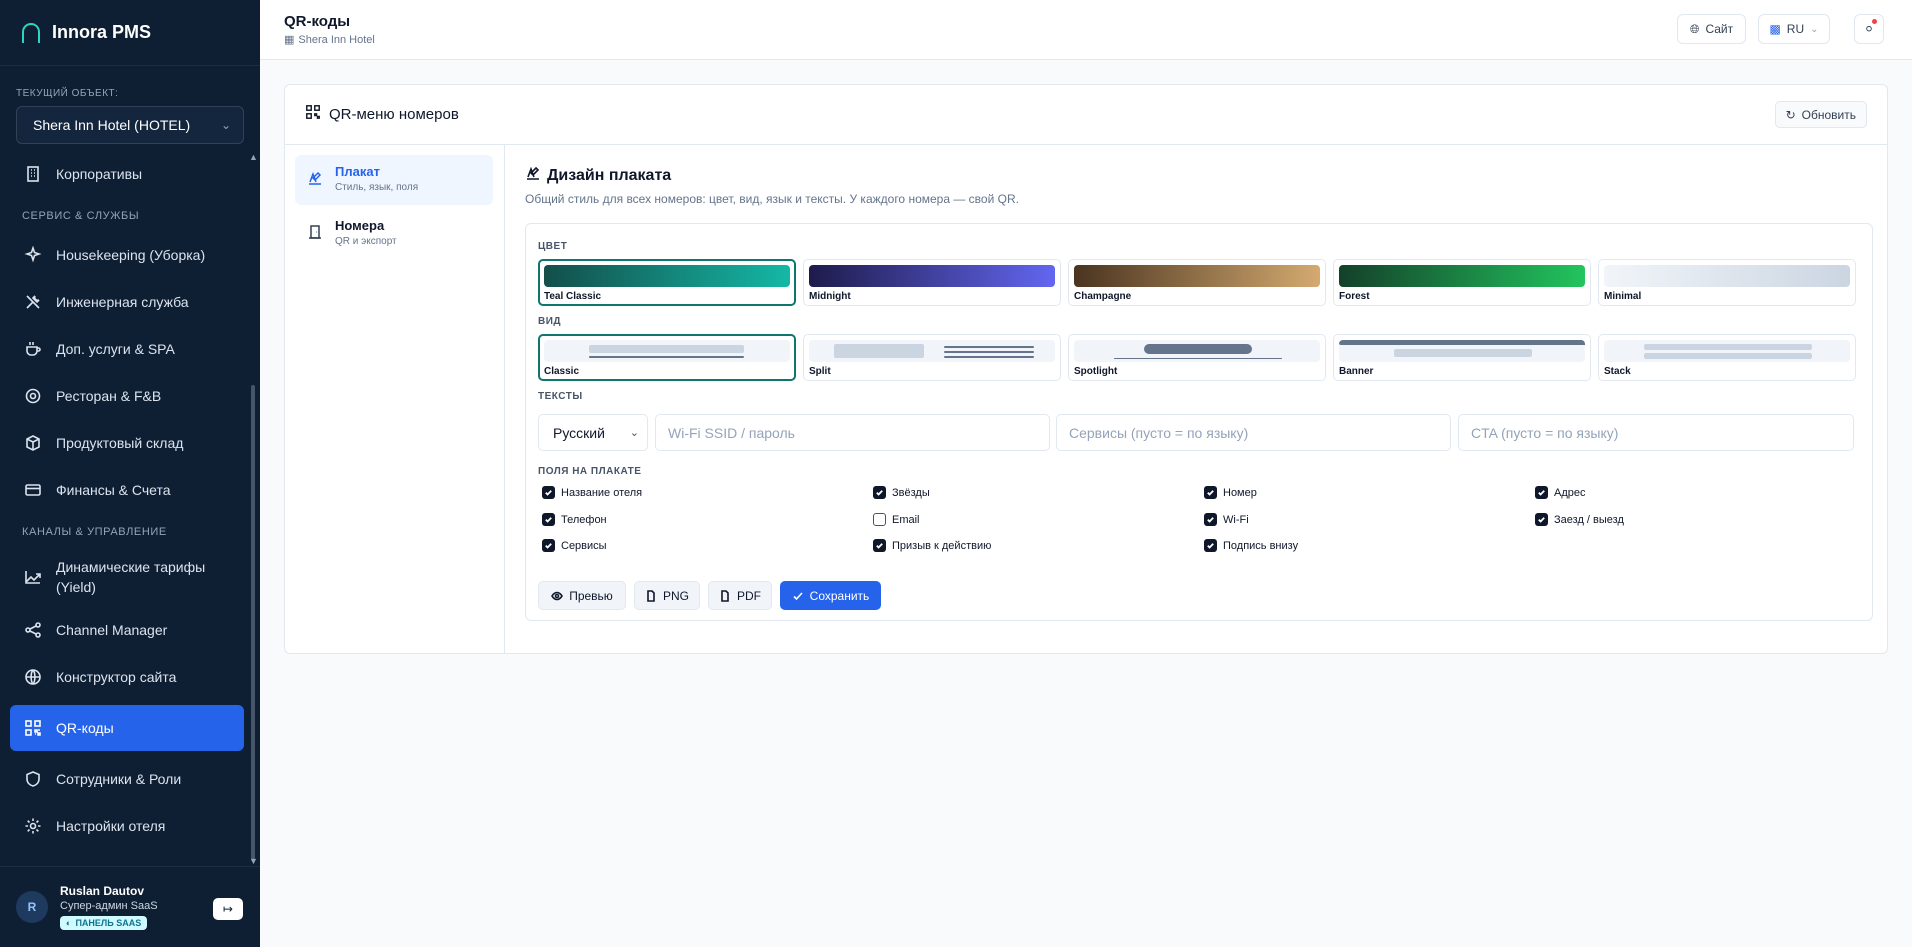  I want to click on field-checkbox-label: Wi-Fi, so click(1236, 519).